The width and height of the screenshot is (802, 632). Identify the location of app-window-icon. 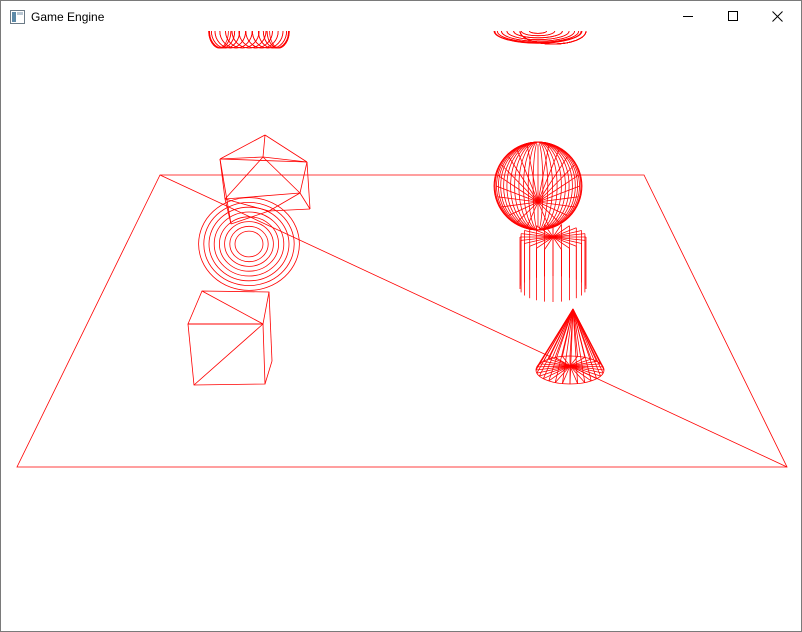
(18, 17).